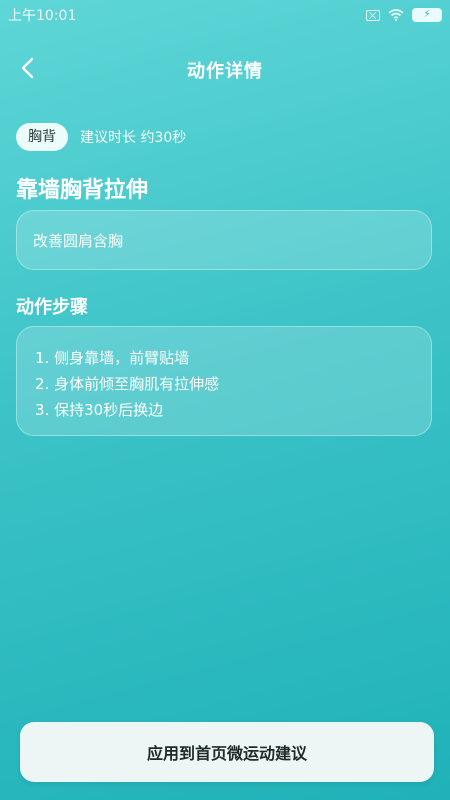  I want to click on apply-to-home-button: 应用到首页微运动建议, so click(227, 752).